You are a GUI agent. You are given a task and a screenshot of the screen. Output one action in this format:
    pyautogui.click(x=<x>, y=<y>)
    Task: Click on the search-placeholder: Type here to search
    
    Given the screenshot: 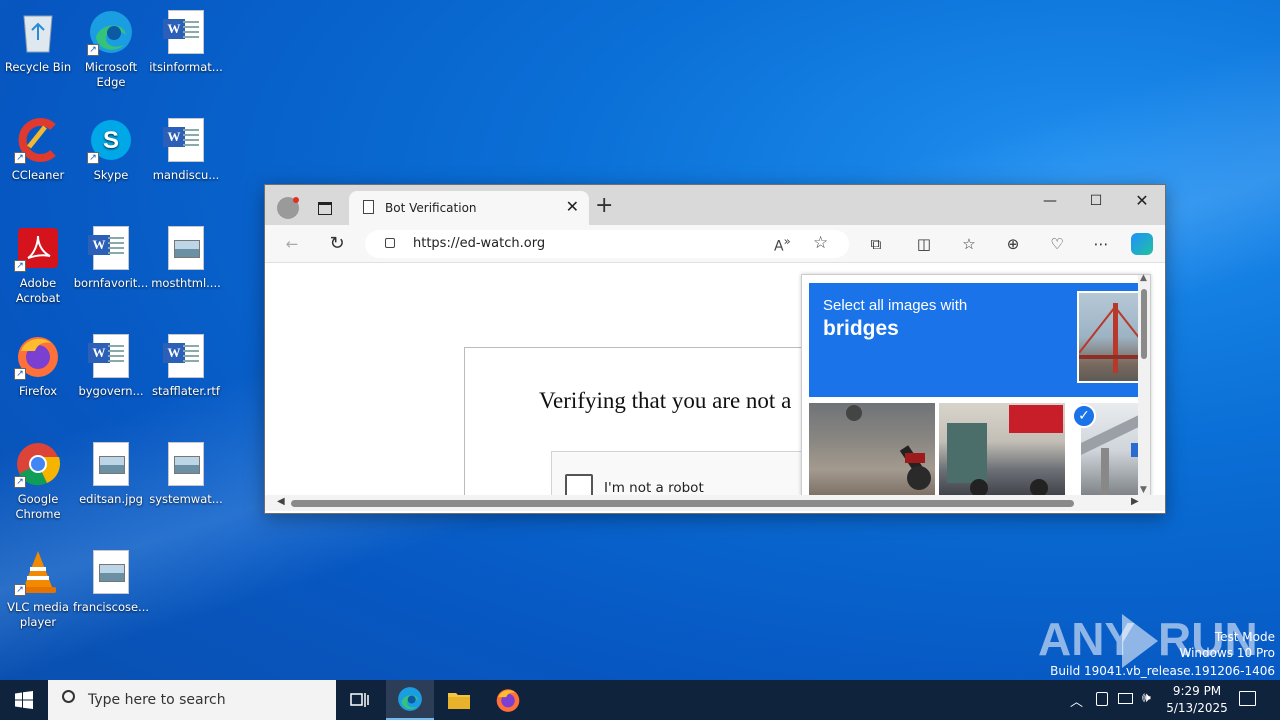 What is the action you would take?
    pyautogui.click(x=157, y=700)
    